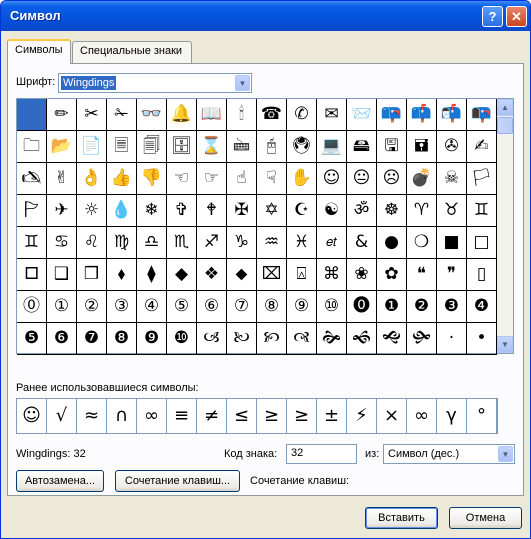 The width and height of the screenshot is (531, 539). I want to click on symbol-cell: ⬧, so click(122, 275).